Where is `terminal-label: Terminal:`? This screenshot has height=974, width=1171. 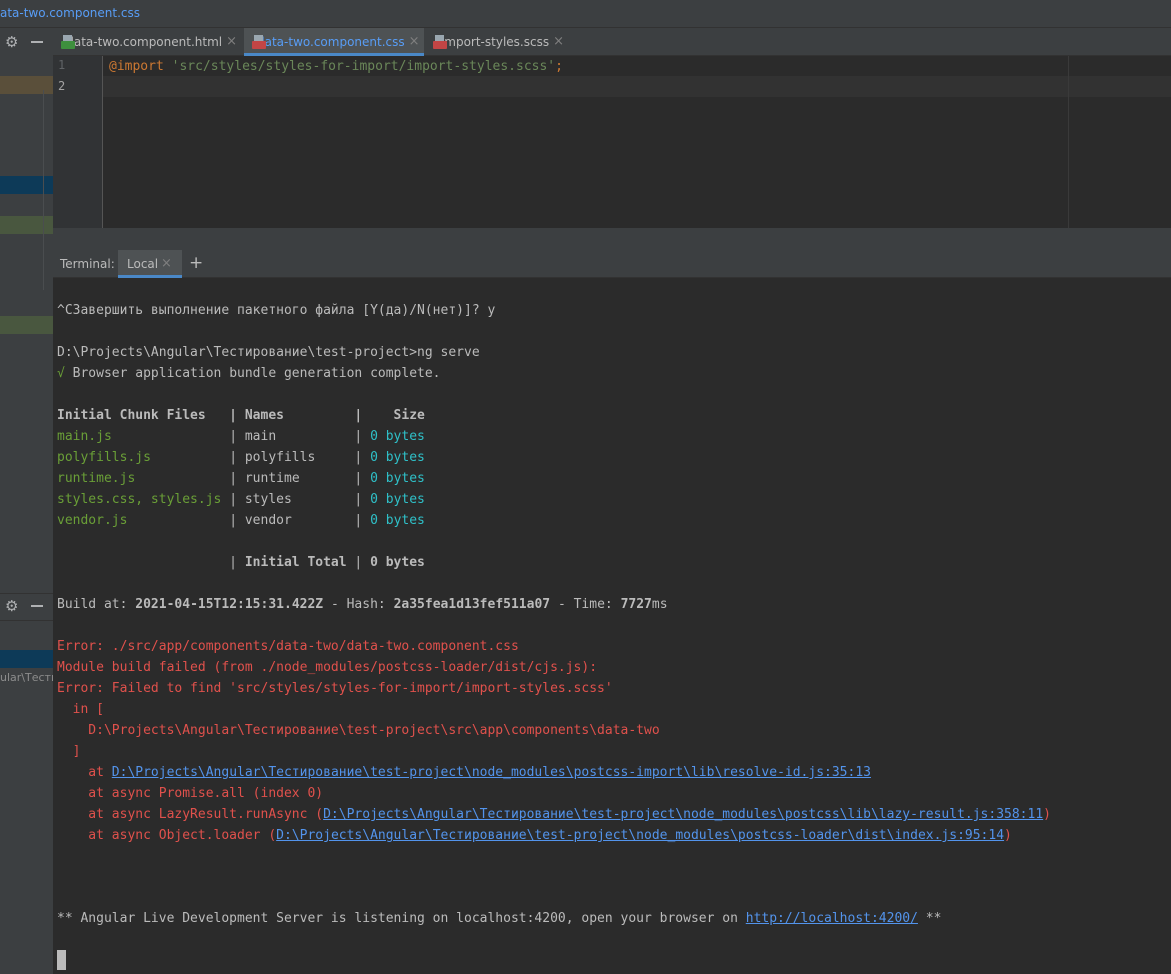
terminal-label: Terminal: is located at coordinates (87, 264).